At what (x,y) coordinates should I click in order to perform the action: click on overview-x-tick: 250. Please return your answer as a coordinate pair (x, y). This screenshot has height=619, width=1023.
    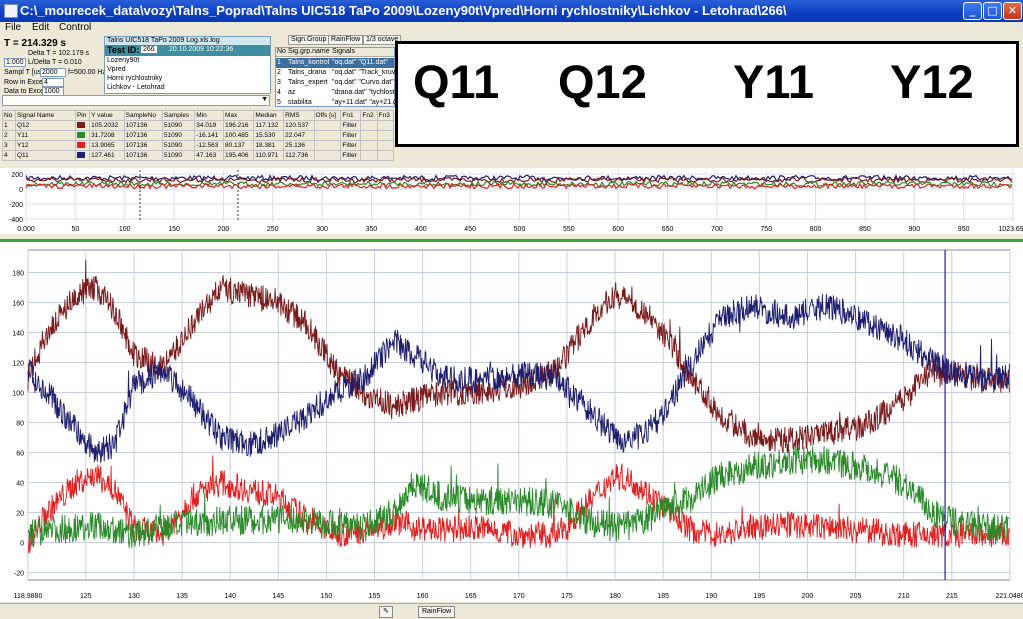
    Looking at the image, I should click on (273, 229).